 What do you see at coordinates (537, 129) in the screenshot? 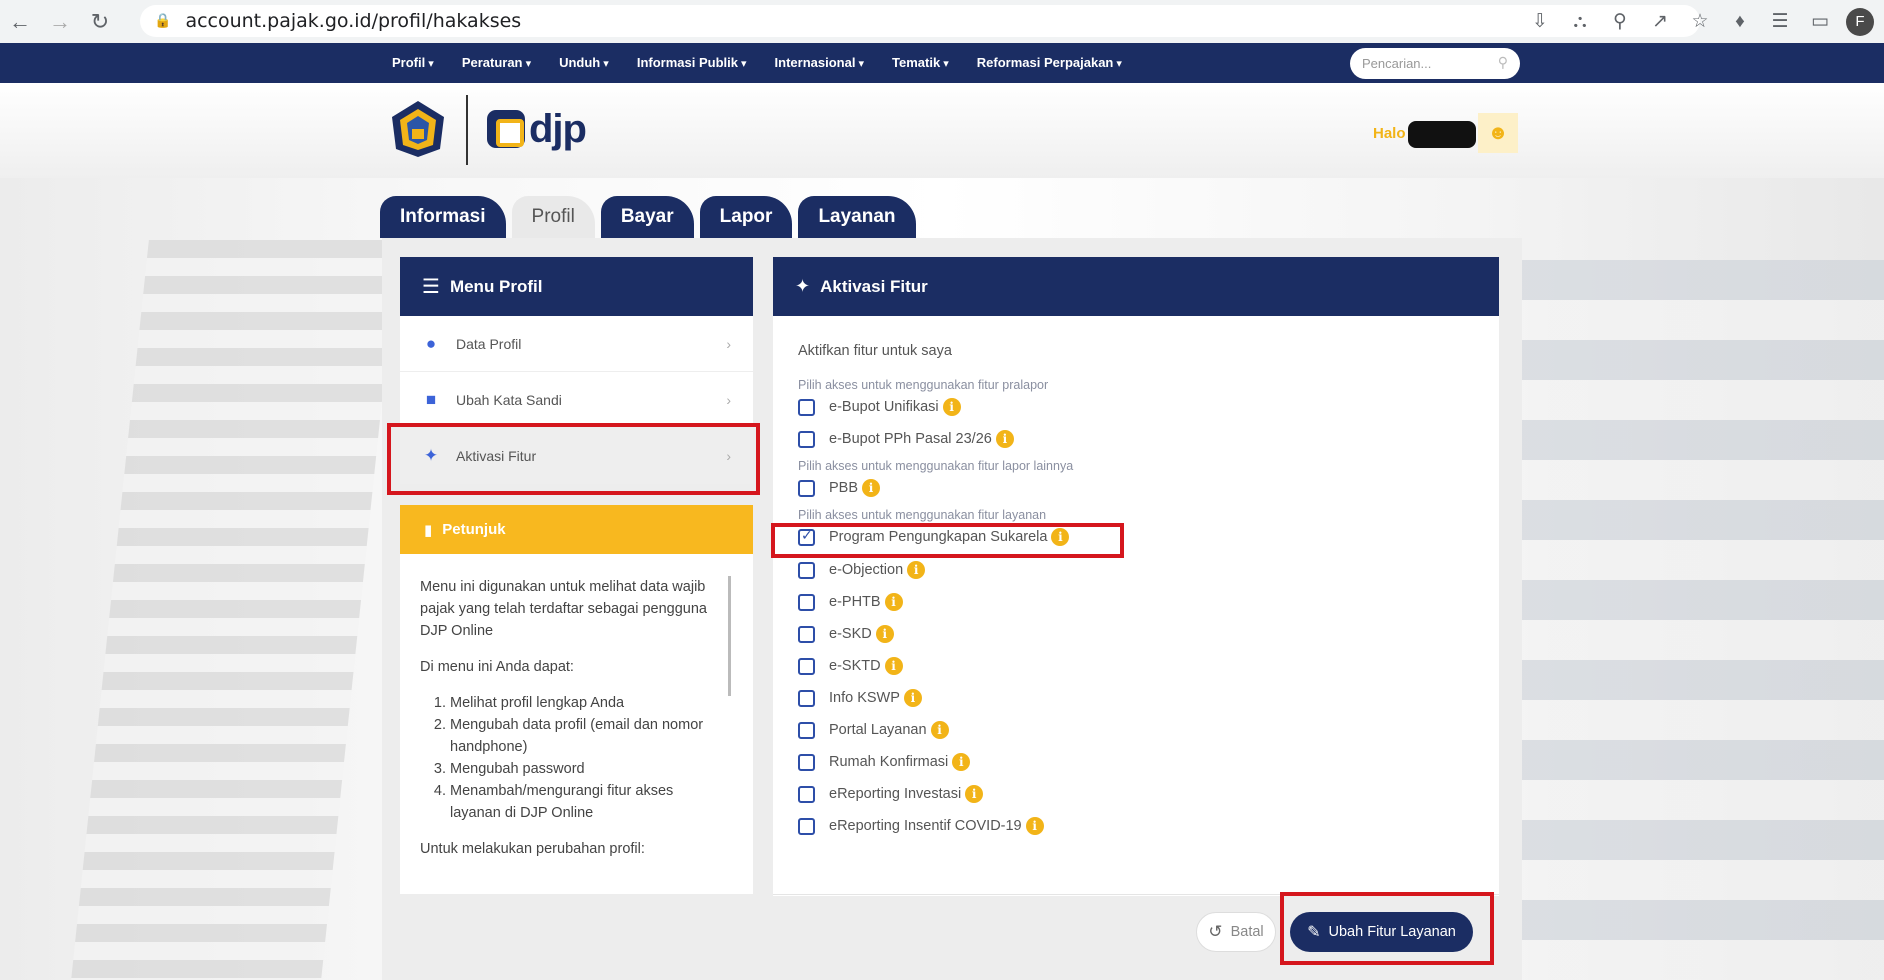
I see `djp-logo: djp` at bounding box center [537, 129].